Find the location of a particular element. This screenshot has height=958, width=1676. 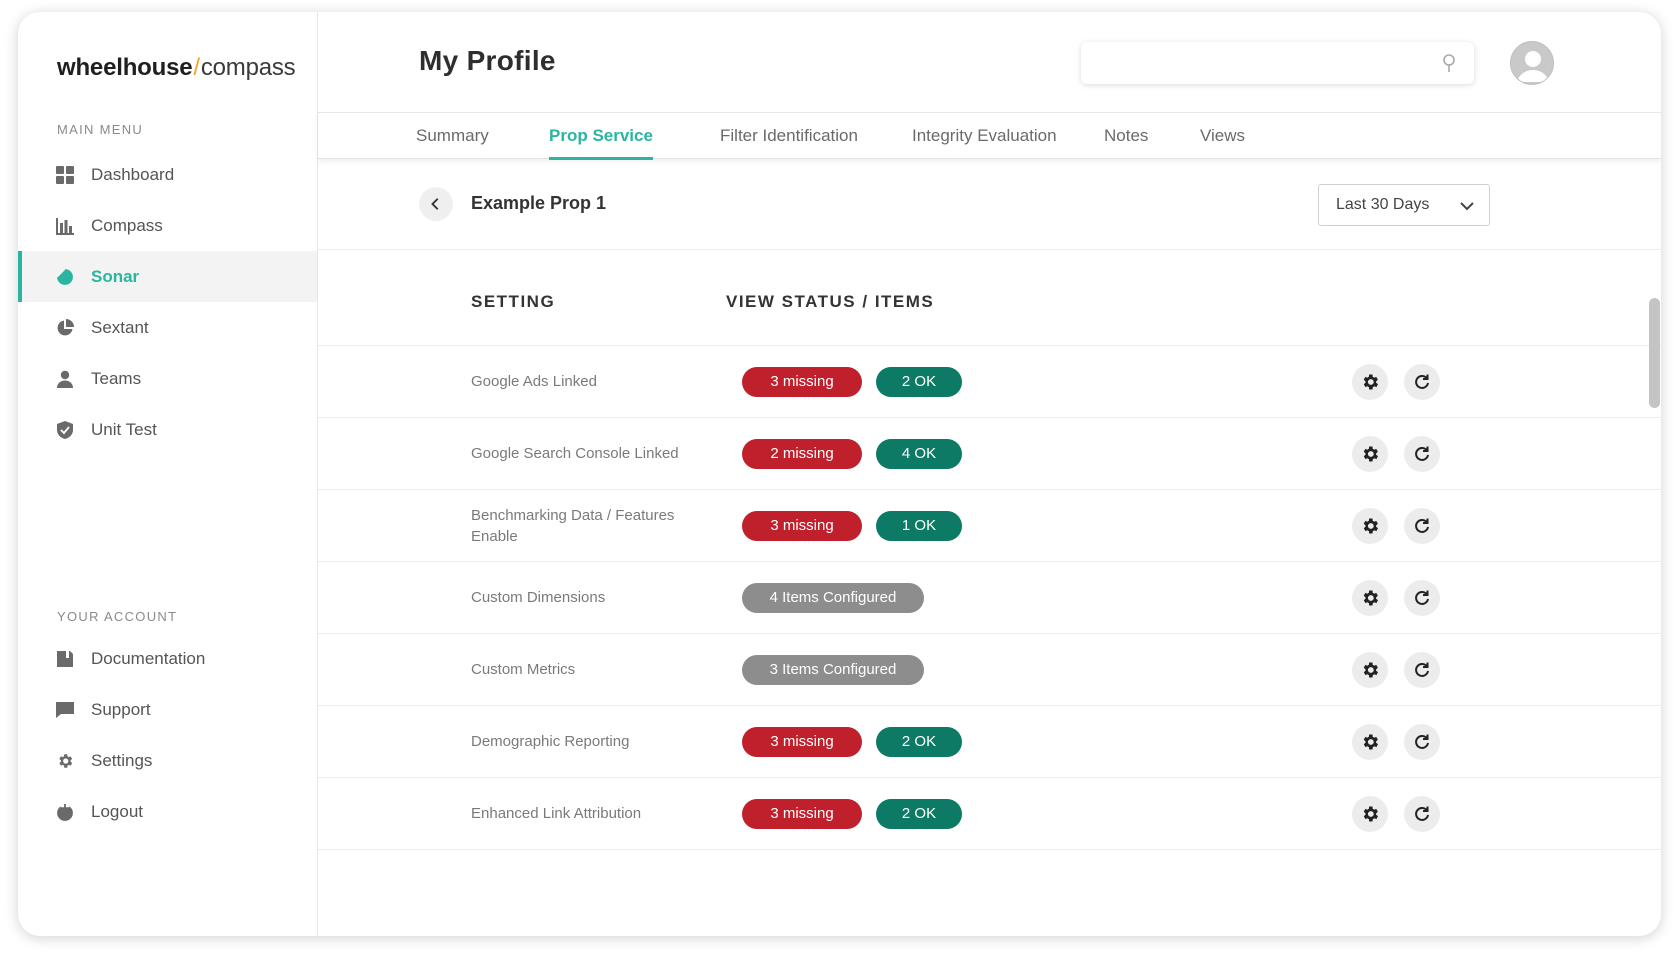

brand-logo: wheelhouse/compass is located at coordinates (176, 68).